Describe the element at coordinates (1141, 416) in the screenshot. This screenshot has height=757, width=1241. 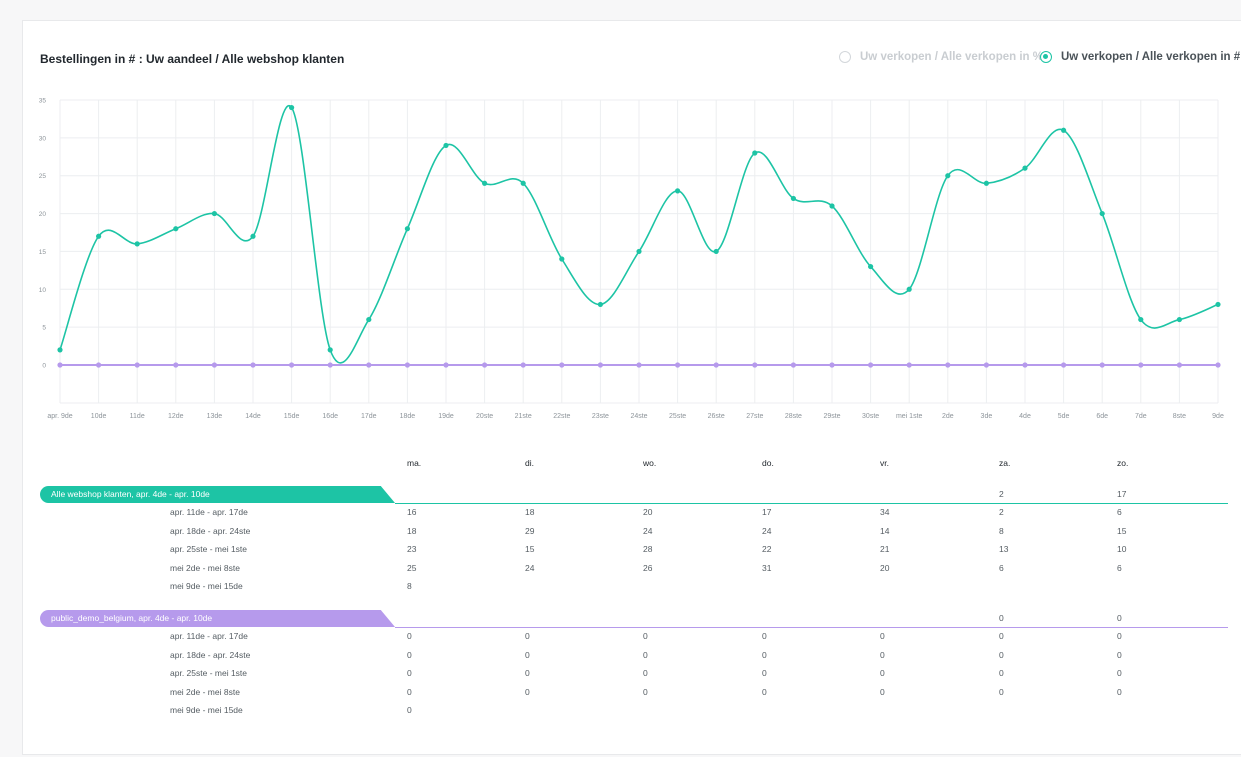
I see `x-tick-label: 7de` at that location.